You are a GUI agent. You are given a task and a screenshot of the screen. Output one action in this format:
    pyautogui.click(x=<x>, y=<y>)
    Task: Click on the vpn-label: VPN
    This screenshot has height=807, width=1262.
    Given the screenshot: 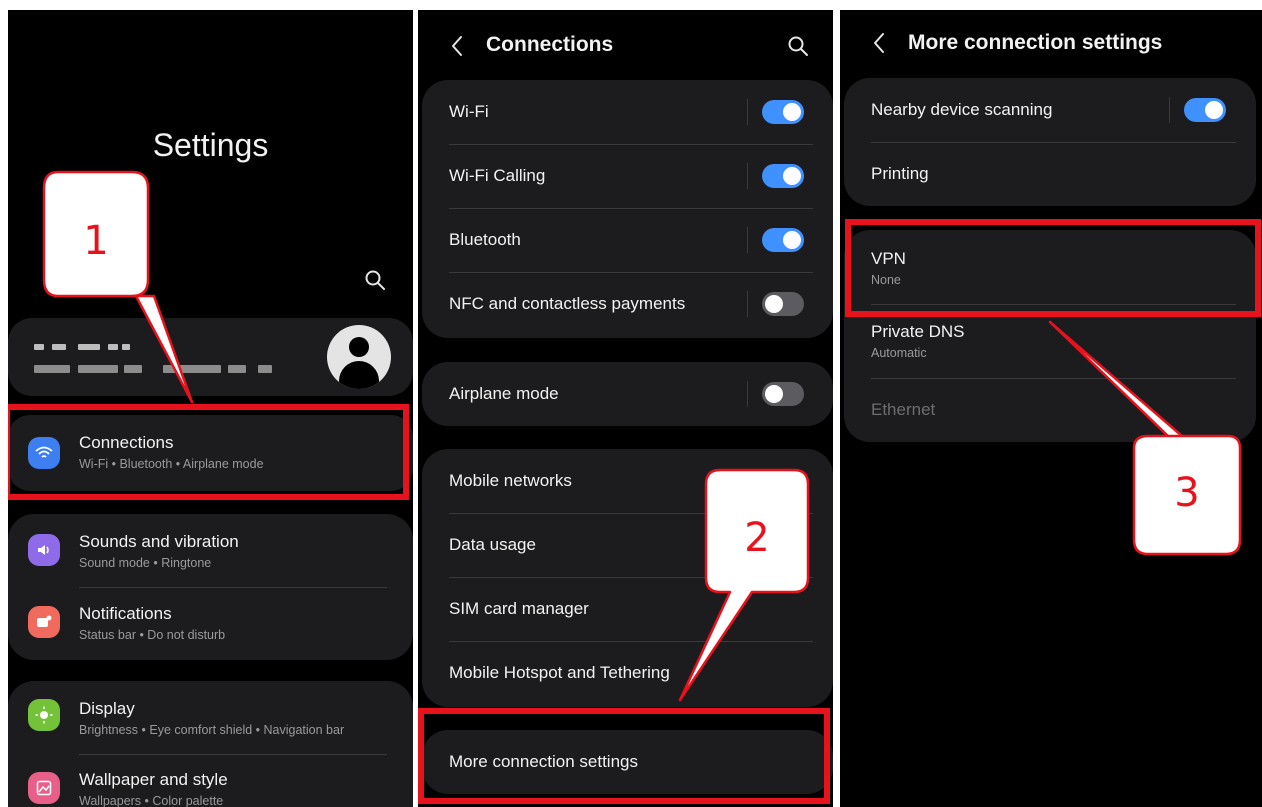 What is the action you would take?
    pyautogui.click(x=888, y=258)
    